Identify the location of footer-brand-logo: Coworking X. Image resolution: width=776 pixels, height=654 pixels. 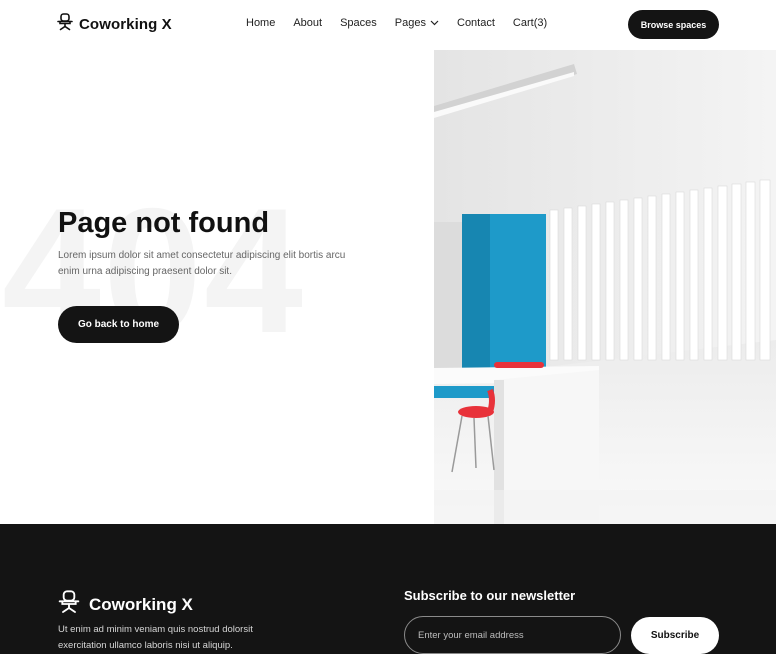
(125, 604).